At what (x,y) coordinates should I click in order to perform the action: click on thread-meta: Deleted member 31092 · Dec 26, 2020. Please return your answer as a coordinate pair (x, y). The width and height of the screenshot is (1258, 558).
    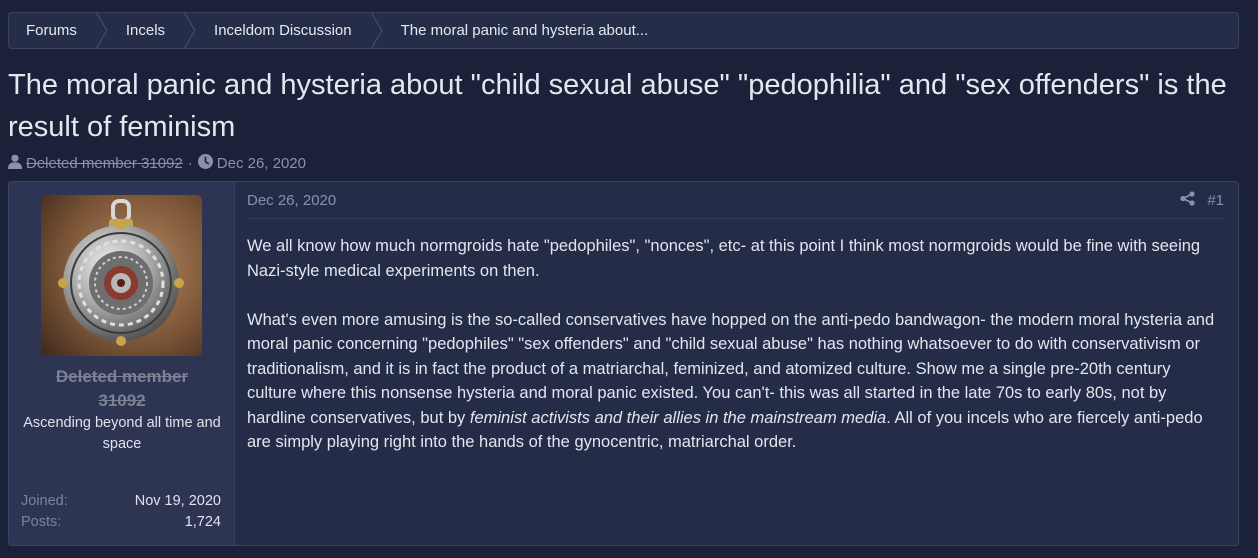
    Looking at the image, I should click on (157, 163).